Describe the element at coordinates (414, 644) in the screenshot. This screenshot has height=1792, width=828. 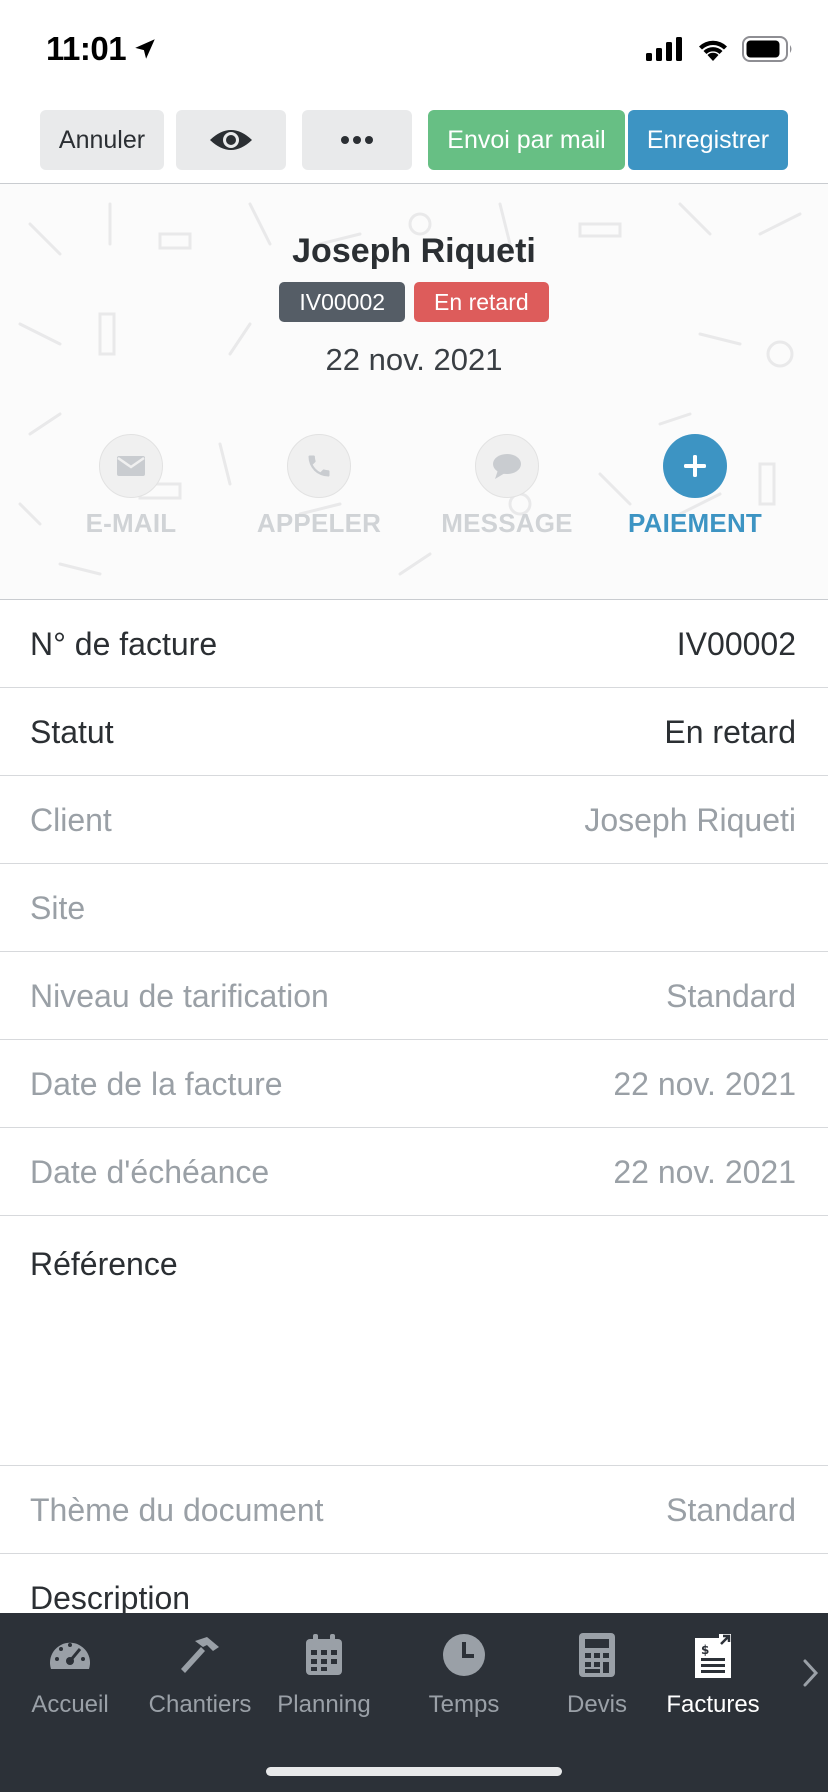
I see `invoice-number-row: N° de facture IV00002` at that location.